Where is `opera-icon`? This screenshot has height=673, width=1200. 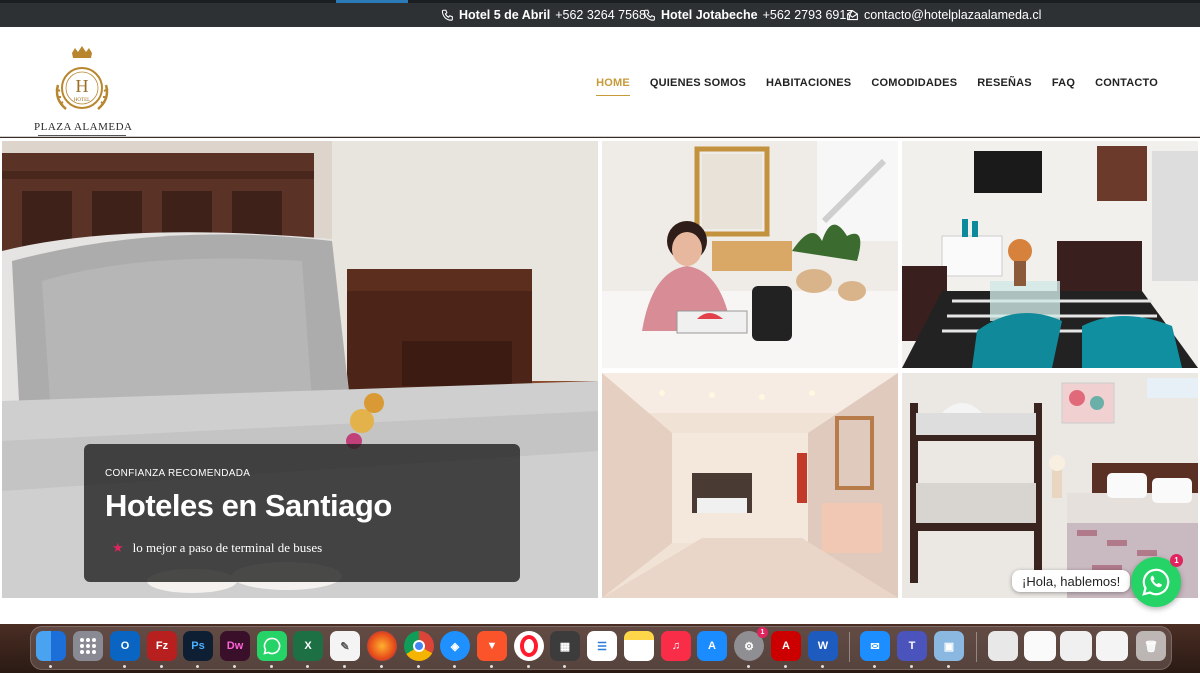
opera-icon is located at coordinates (529, 649).